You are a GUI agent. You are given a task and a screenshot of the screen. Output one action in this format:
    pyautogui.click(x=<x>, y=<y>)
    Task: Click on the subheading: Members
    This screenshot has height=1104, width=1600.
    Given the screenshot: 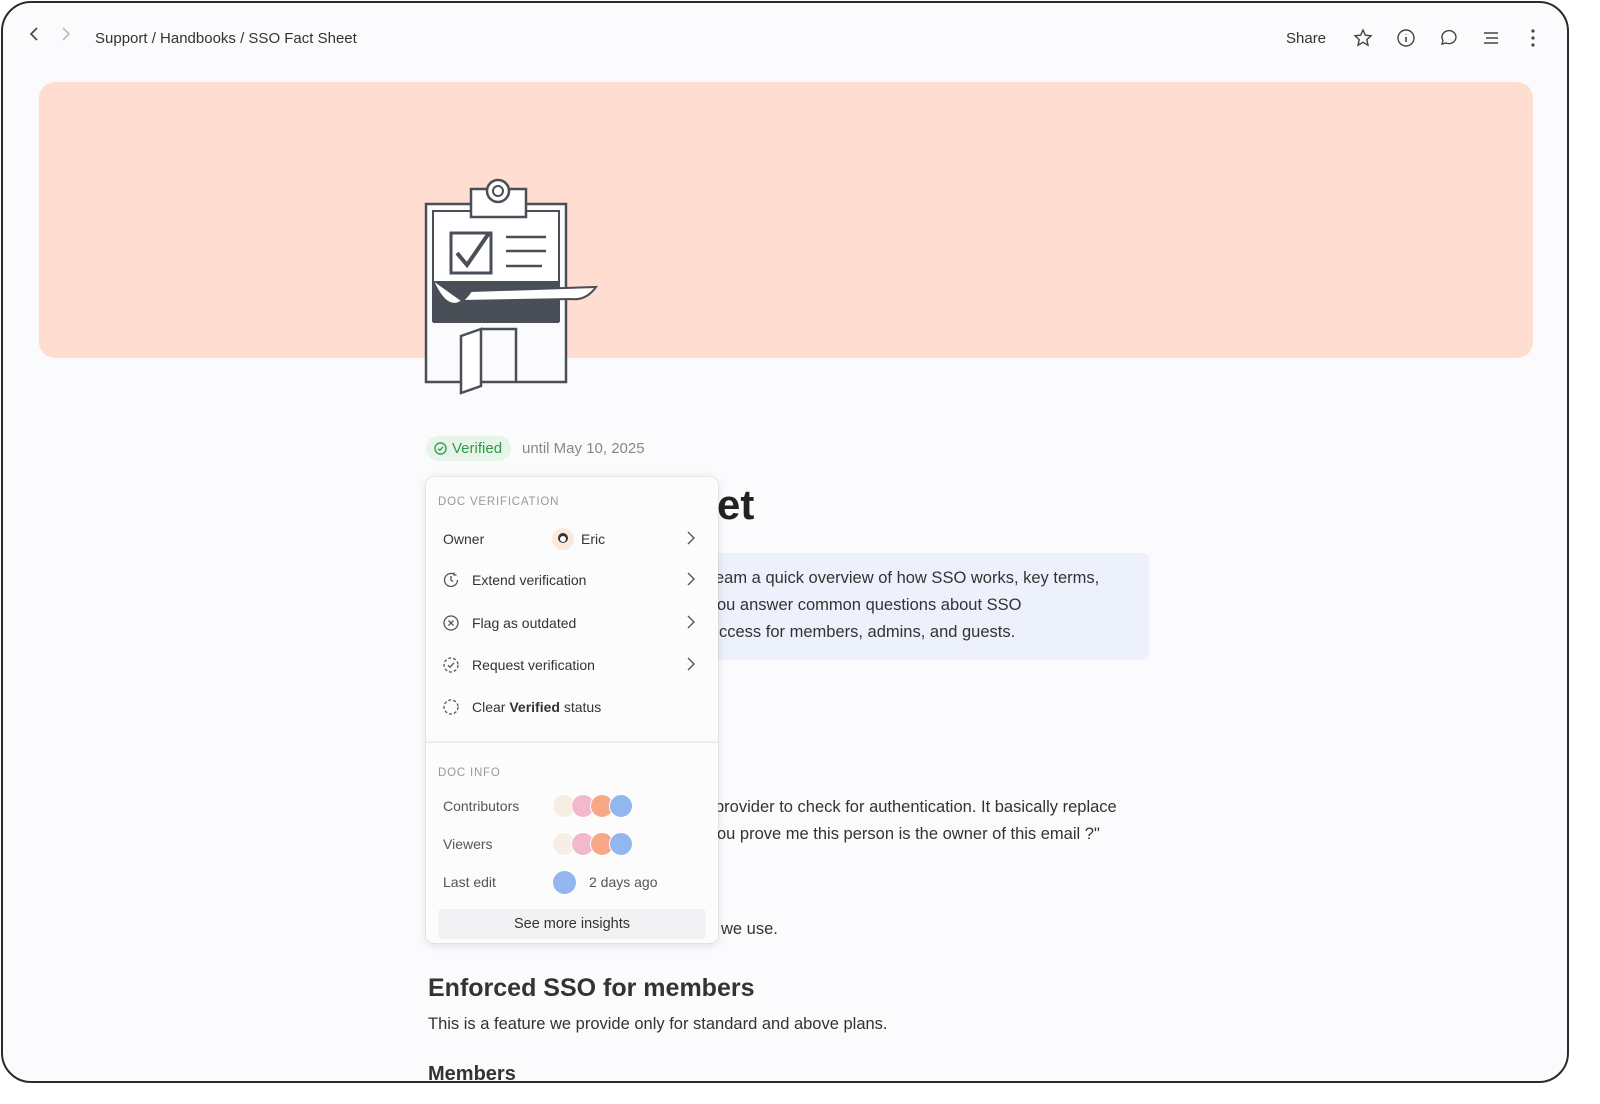 What is the action you would take?
    pyautogui.click(x=472, y=1073)
    